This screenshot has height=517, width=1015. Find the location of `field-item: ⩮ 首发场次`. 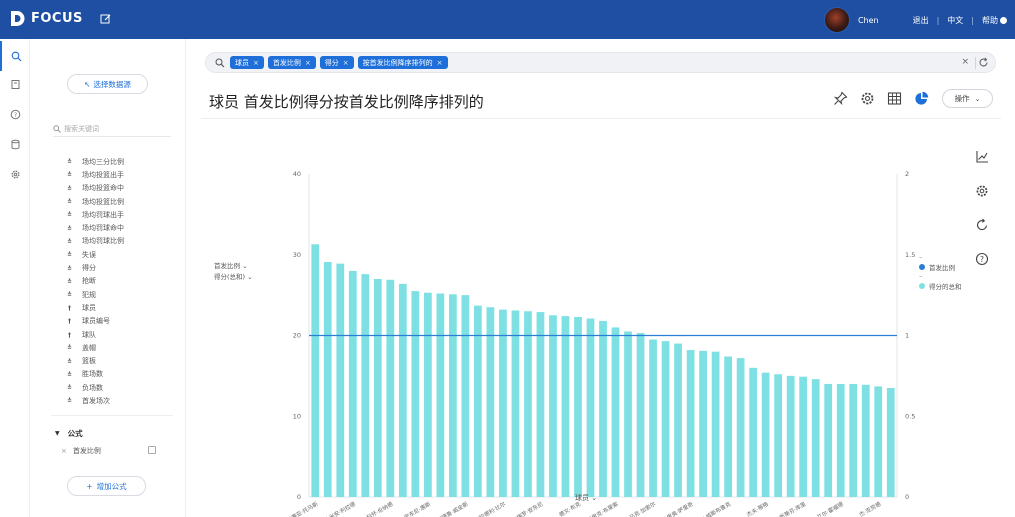

field-item: ⩮ 首发场次 is located at coordinates (125, 400).